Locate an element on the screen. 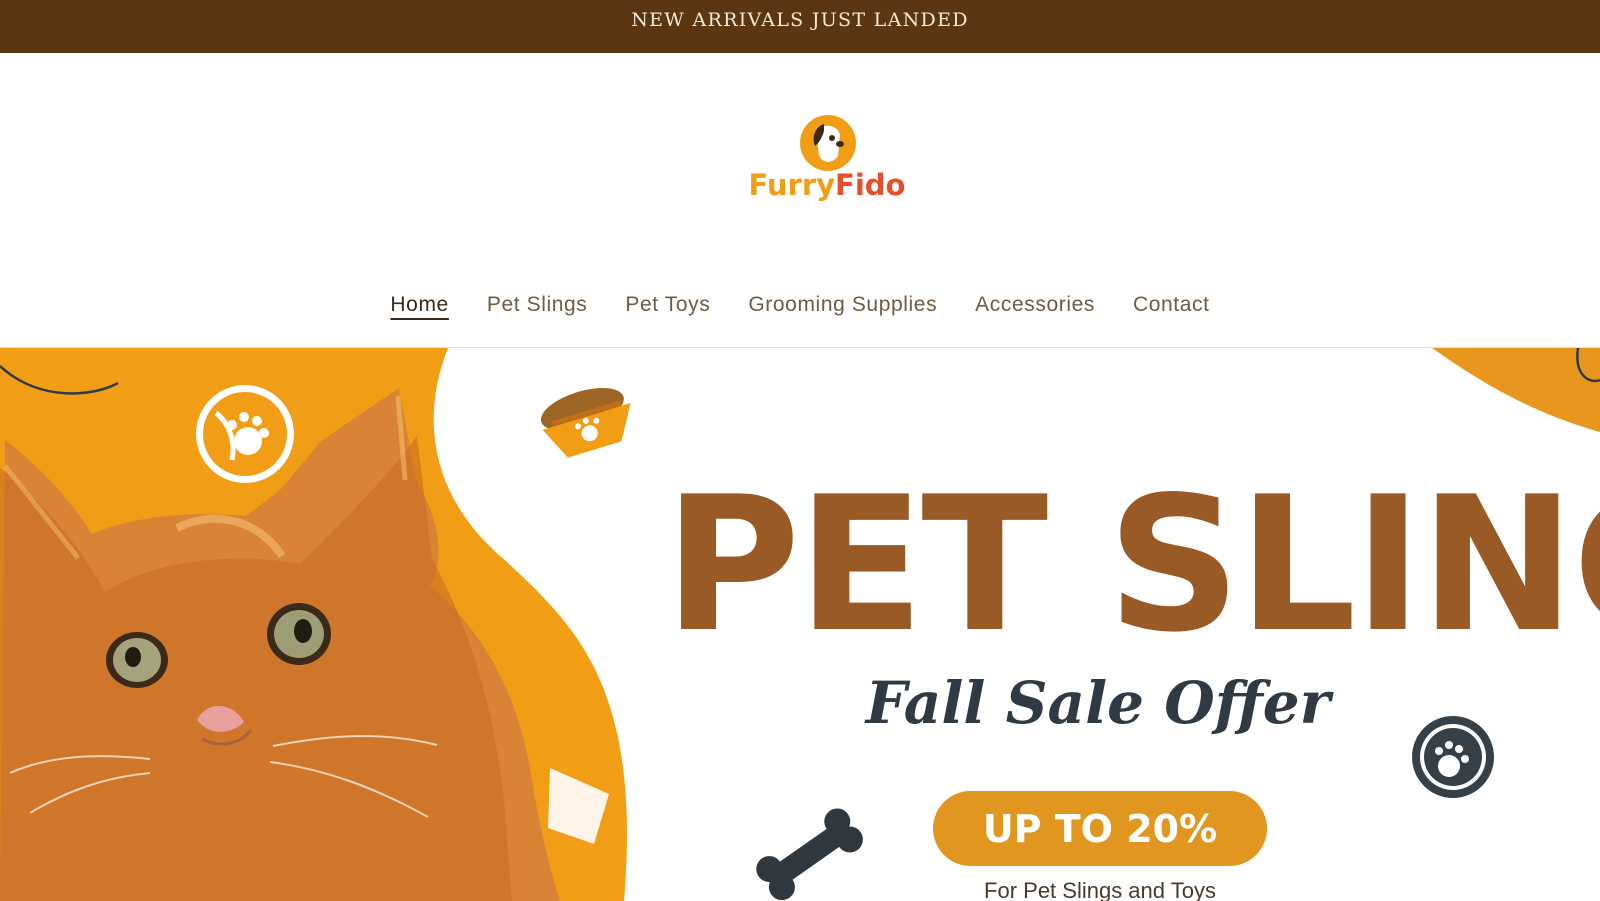 The width and height of the screenshot is (1600, 901). nav-grooming-supplies: Grooming Supplies is located at coordinates (842, 313).